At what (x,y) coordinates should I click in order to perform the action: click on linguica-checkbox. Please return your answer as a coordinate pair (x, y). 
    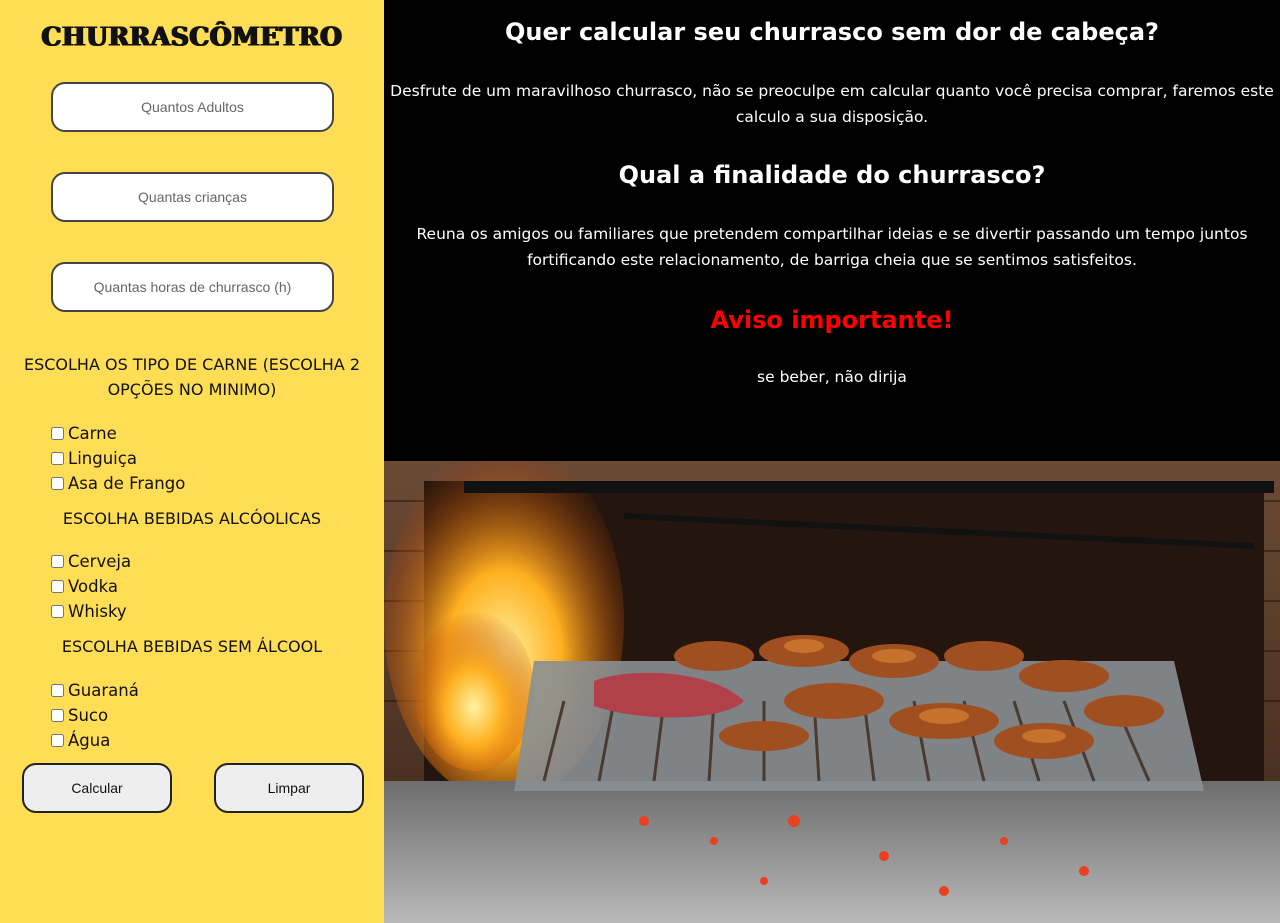
    Looking at the image, I should click on (57, 458).